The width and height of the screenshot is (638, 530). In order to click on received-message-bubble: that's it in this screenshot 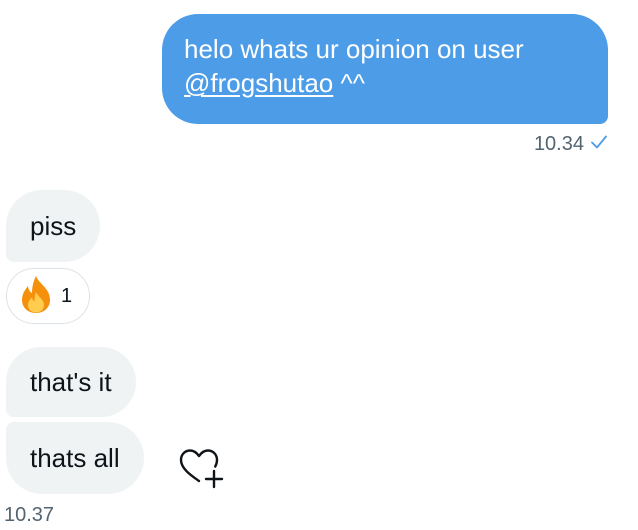, I will do `click(71, 382)`.